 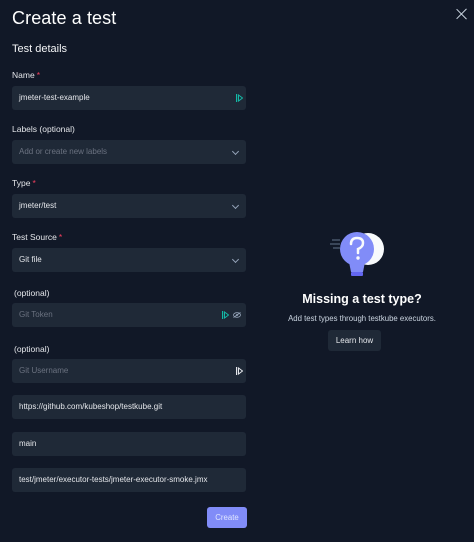 What do you see at coordinates (63, 151) in the screenshot?
I see `labels-placeholder: Add or create new labels` at bounding box center [63, 151].